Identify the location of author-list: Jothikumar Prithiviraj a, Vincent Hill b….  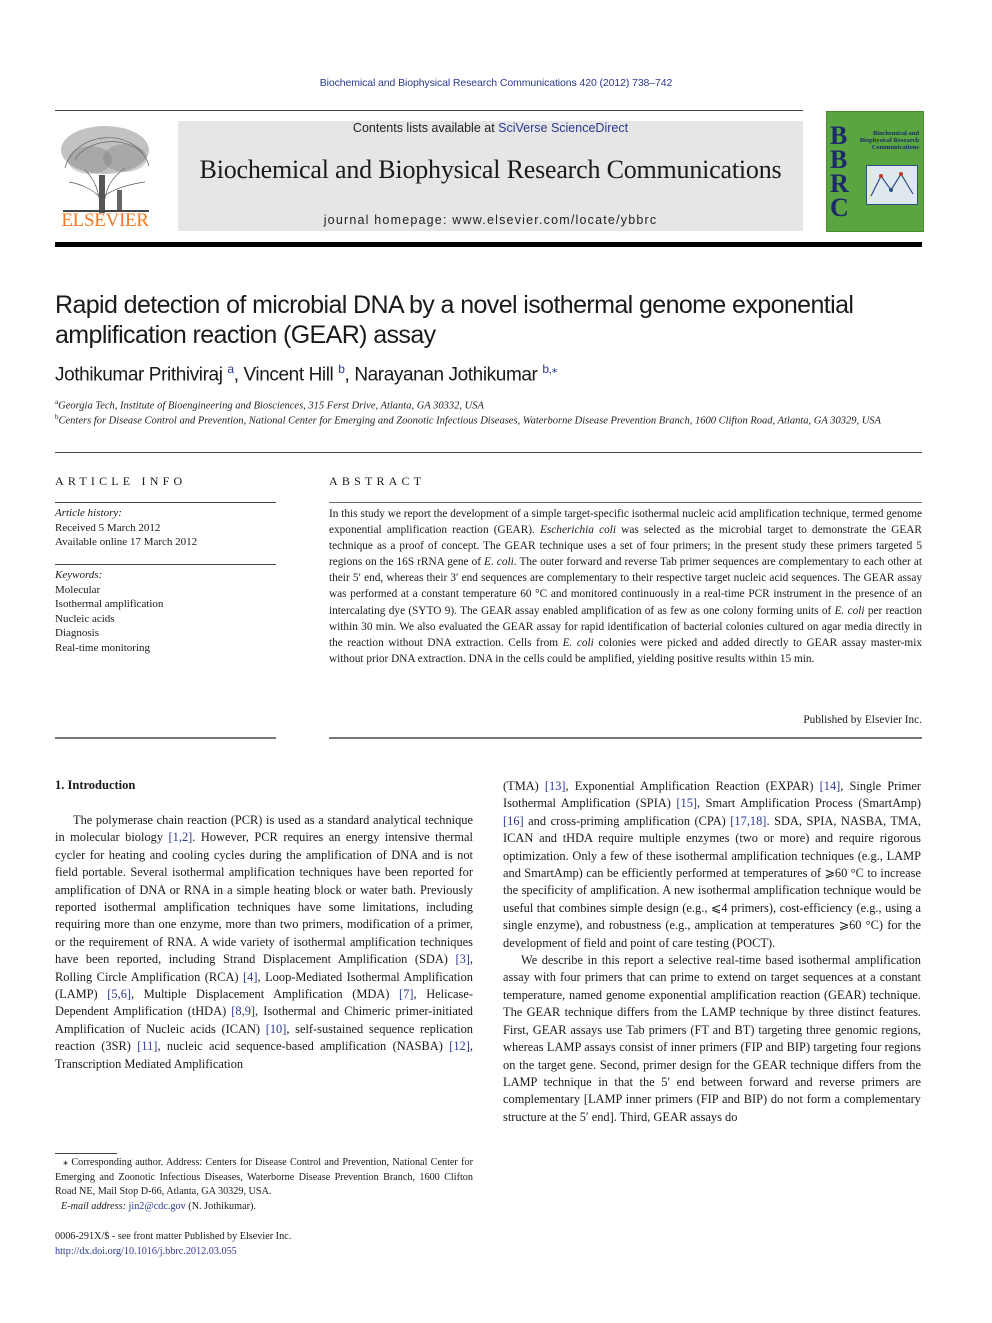
(306, 374).